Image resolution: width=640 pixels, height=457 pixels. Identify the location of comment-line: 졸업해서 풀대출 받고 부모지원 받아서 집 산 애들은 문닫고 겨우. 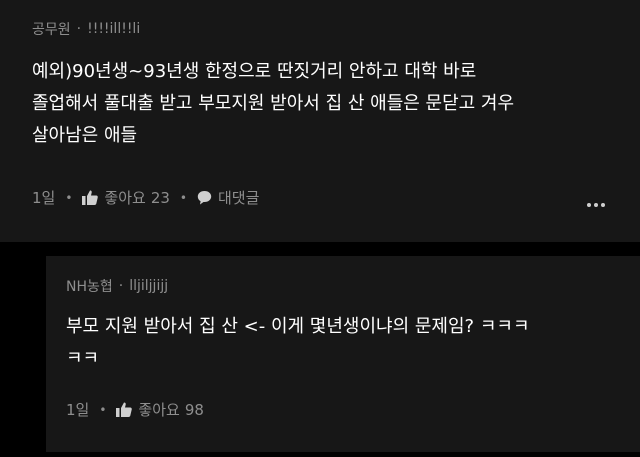
(273, 103).